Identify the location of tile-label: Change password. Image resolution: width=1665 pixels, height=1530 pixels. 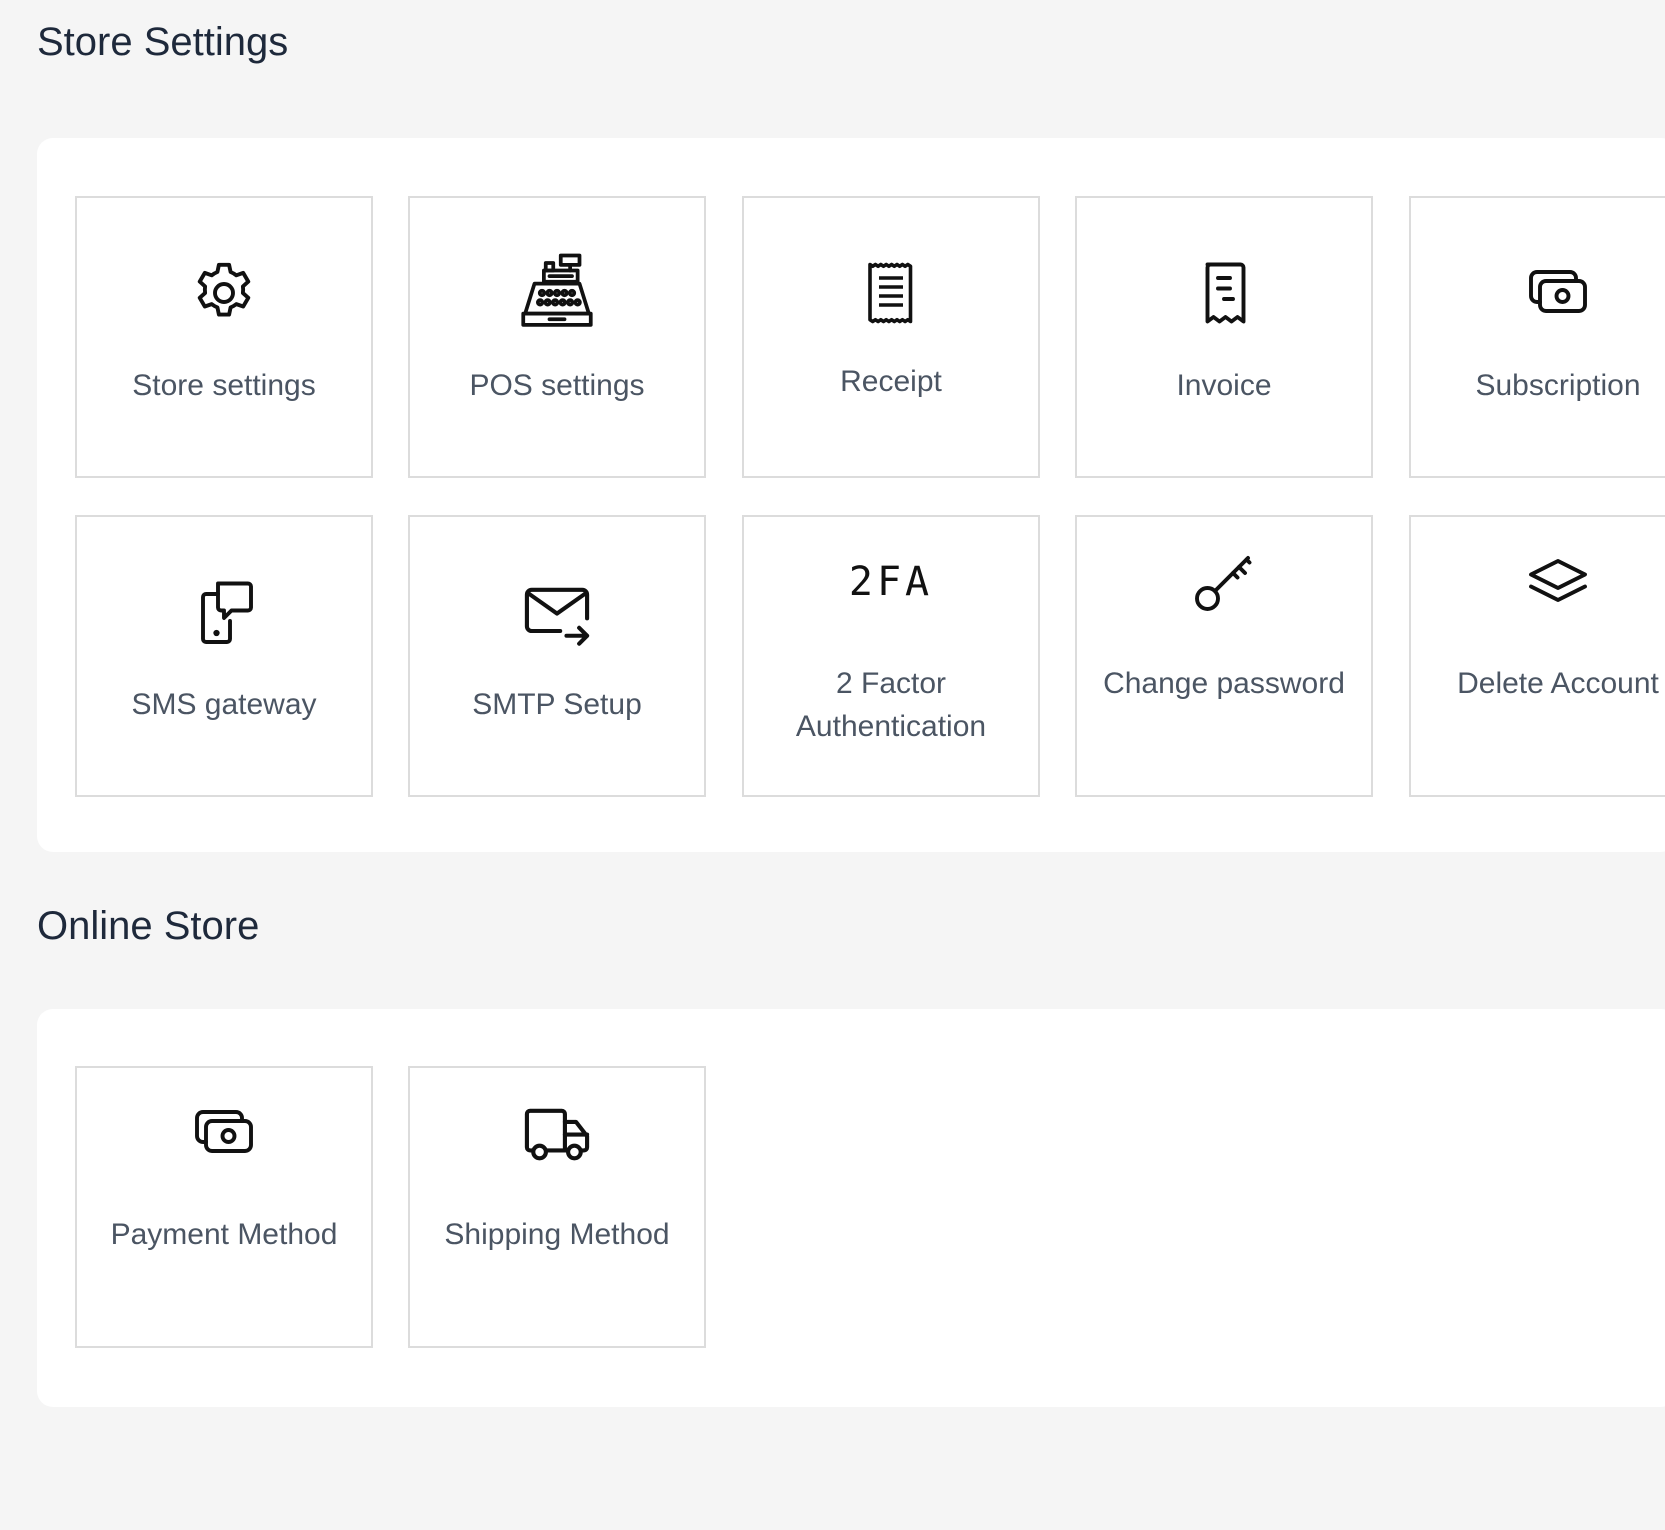
(1224, 683).